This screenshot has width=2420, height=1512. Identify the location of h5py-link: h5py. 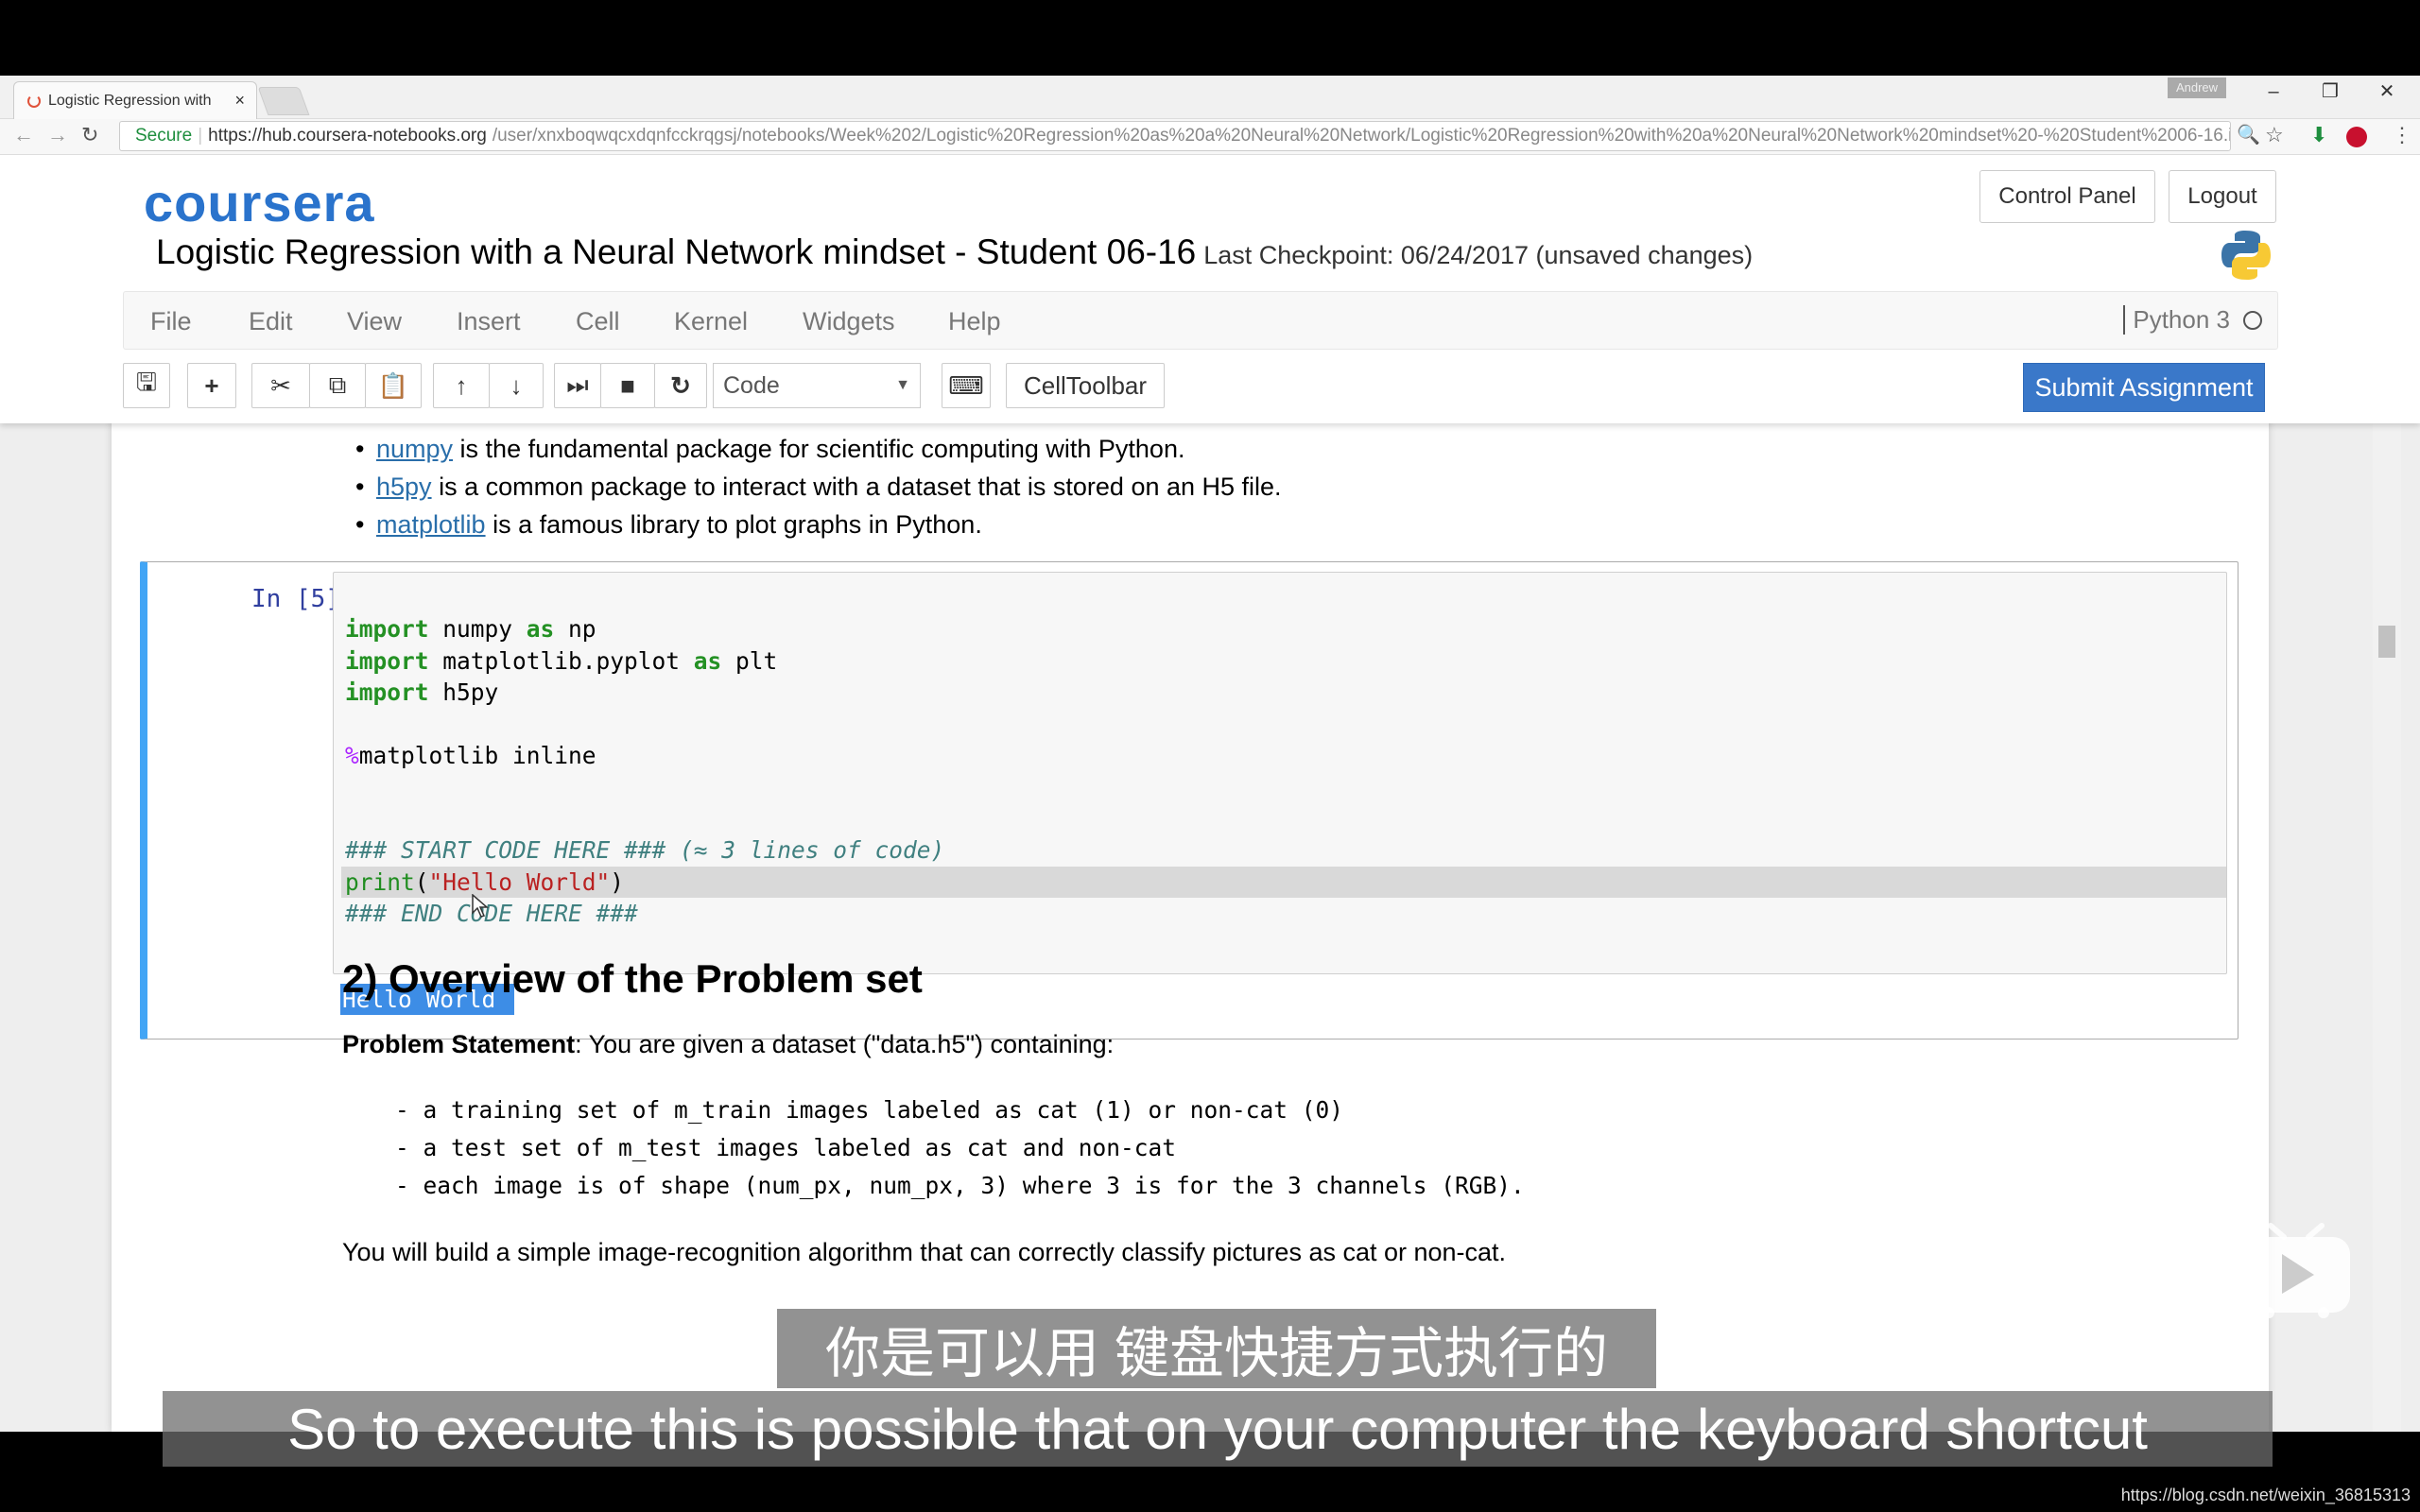
(404, 486).